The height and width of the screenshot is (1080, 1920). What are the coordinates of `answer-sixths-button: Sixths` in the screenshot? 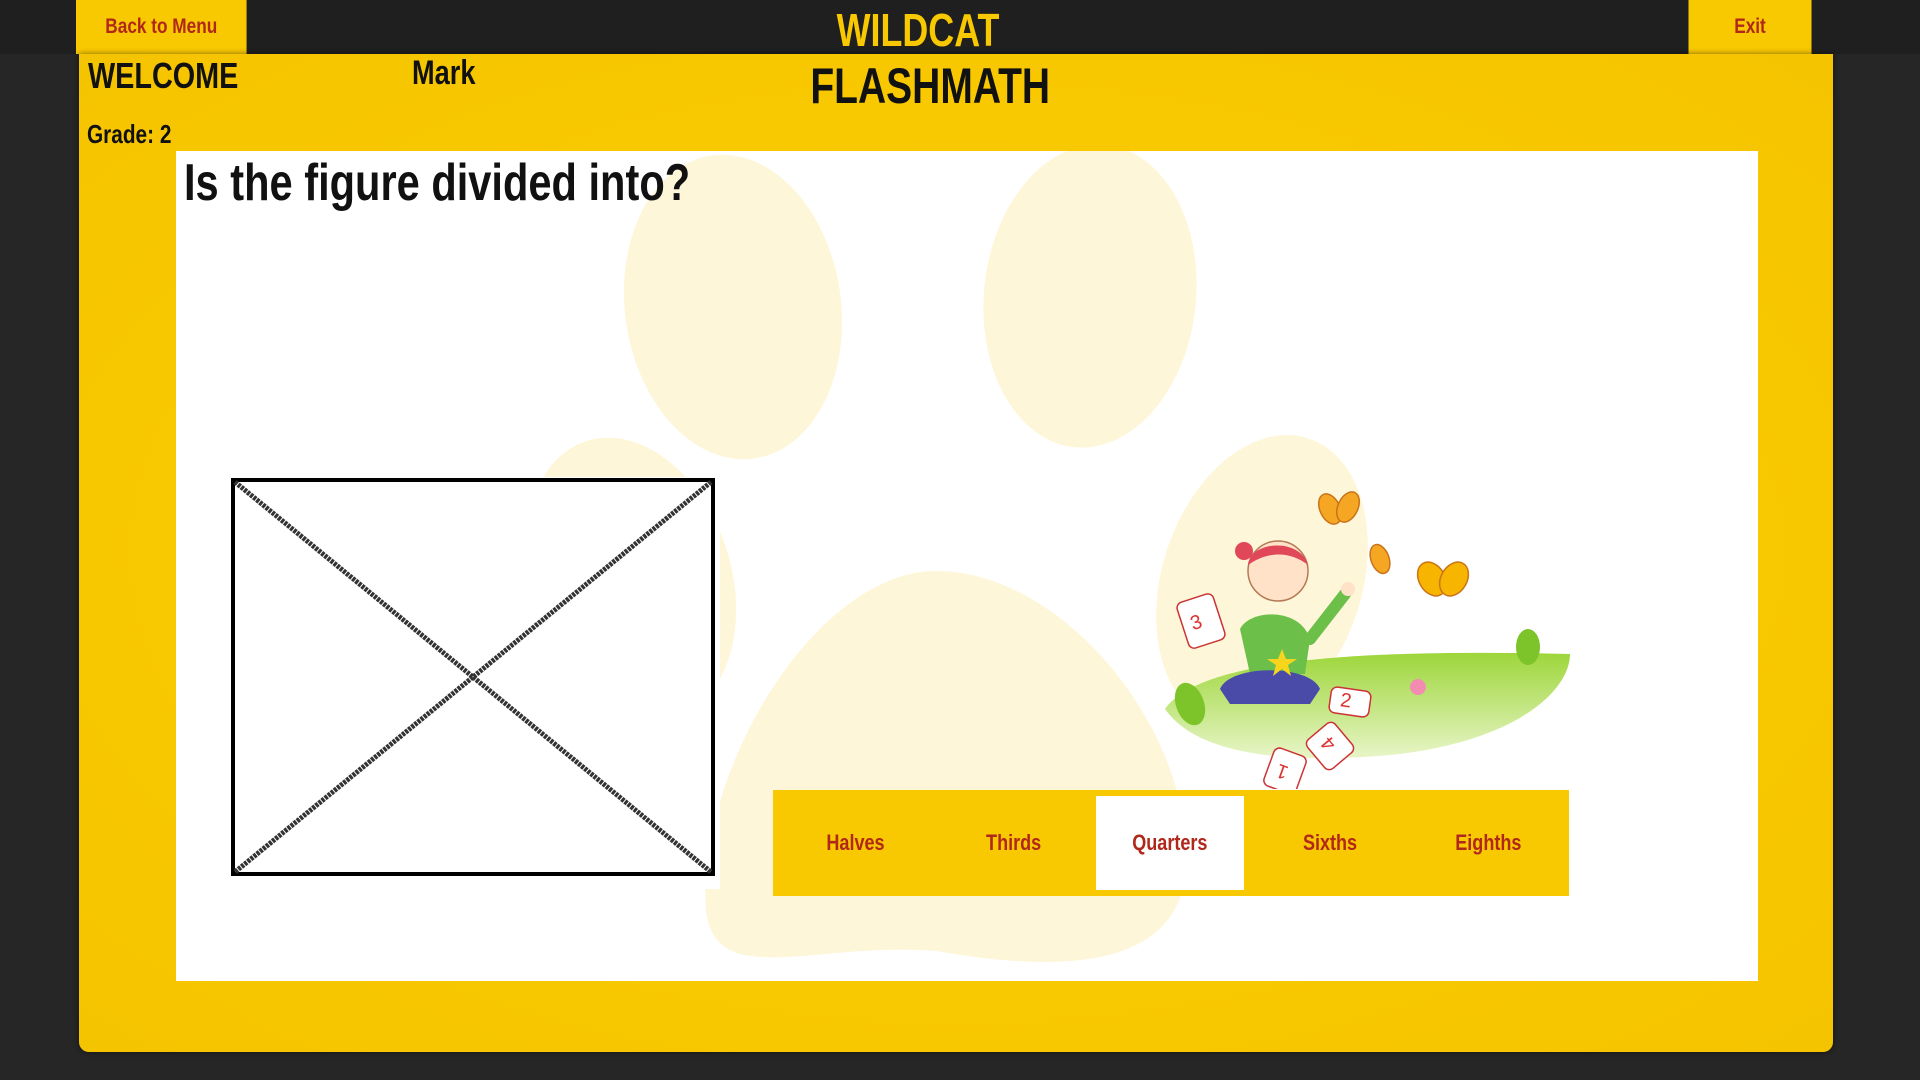 It's located at (1330, 843).